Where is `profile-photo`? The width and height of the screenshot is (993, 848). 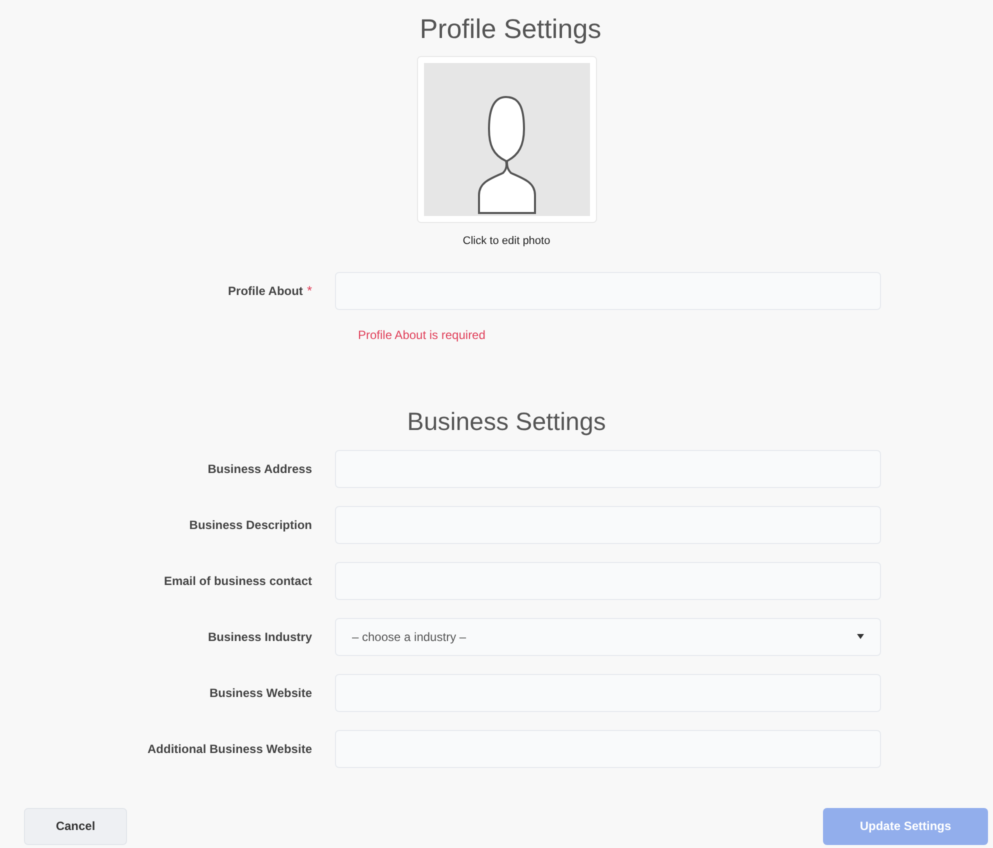
profile-photo is located at coordinates (506, 139).